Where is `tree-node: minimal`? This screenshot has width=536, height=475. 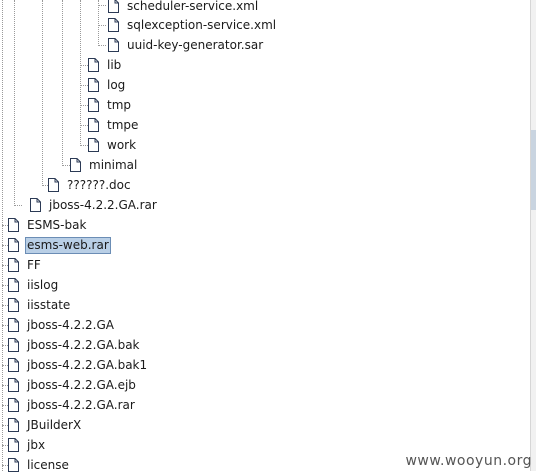
tree-node: minimal is located at coordinates (104, 165).